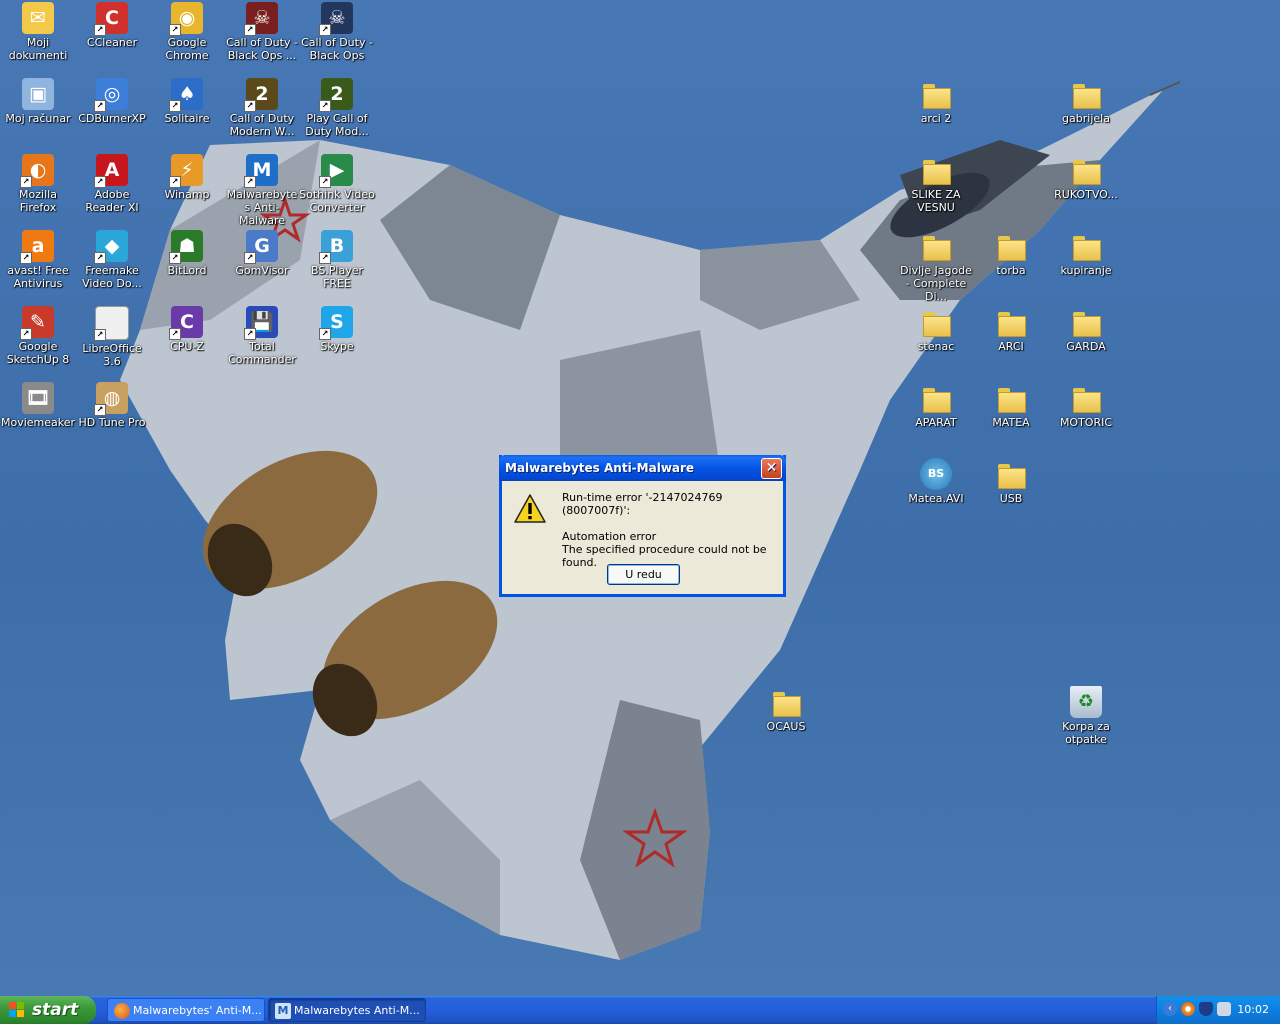  What do you see at coordinates (187, 270) in the screenshot?
I see `desktop-icon-label: BitLord` at bounding box center [187, 270].